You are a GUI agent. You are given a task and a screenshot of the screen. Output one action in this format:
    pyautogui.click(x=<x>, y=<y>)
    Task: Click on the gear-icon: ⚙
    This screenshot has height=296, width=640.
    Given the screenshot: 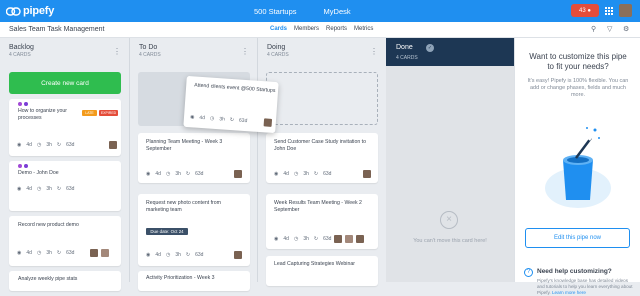 What is the action you would take?
    pyautogui.click(x=626, y=29)
    